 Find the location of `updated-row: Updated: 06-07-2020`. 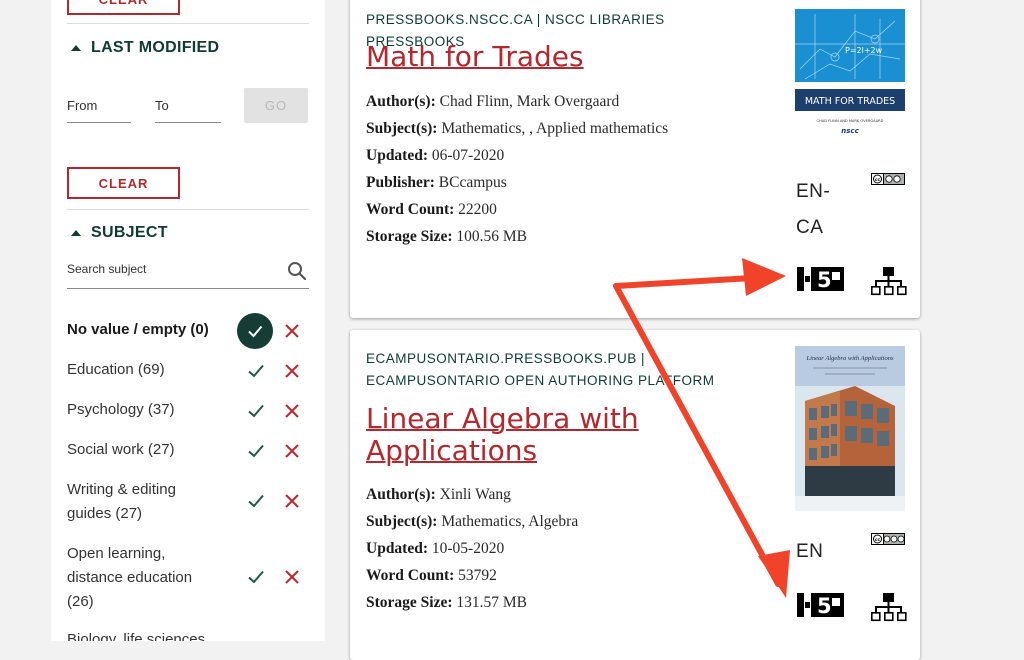

updated-row: Updated: 06-07-2020 is located at coordinates (517, 155).